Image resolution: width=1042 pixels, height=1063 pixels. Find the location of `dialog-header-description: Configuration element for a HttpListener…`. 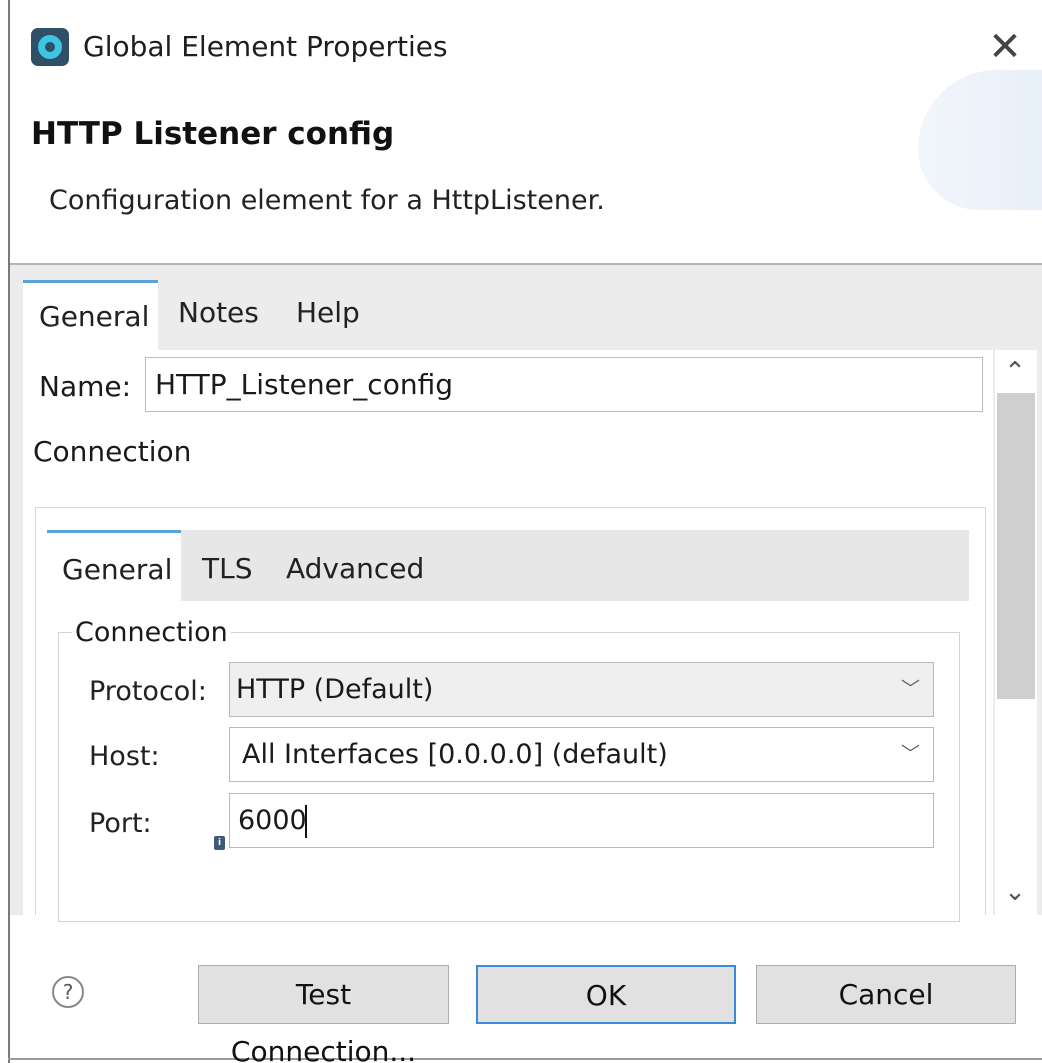

dialog-header-description: Configuration element for a HttpListener… is located at coordinates (327, 200).